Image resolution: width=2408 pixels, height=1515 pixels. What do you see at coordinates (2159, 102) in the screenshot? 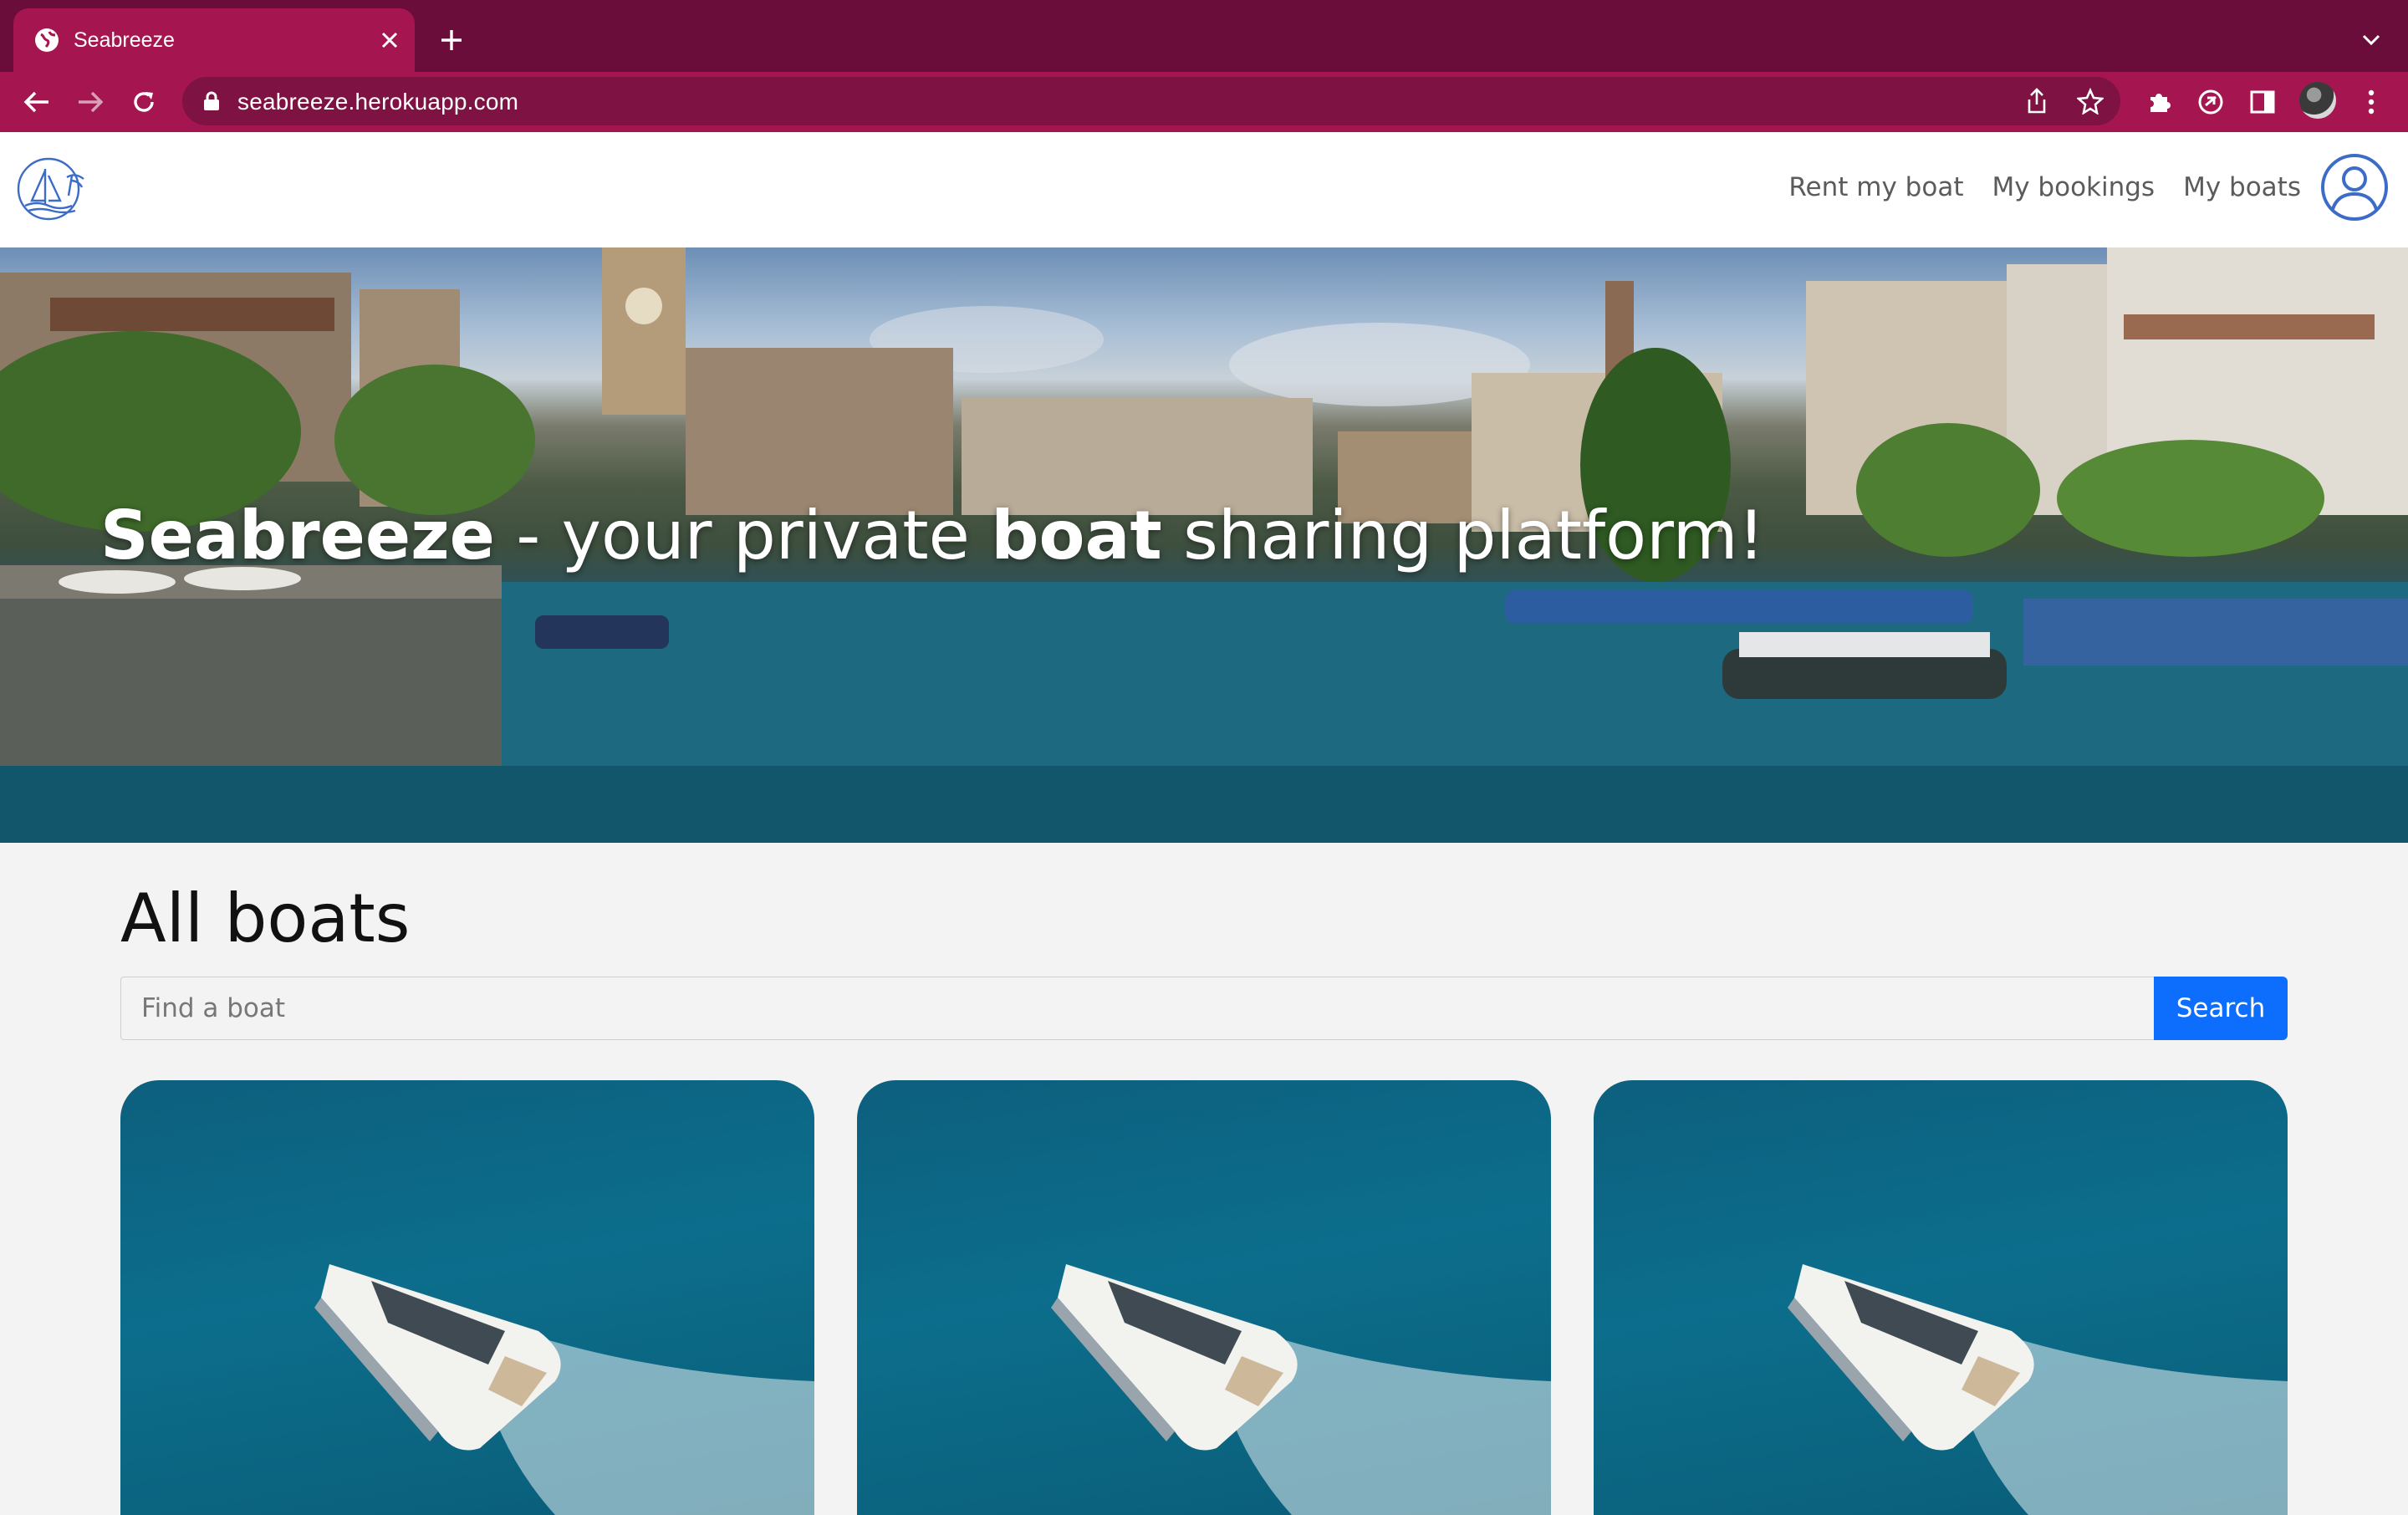
I see `extensions-puzzle-icon` at bounding box center [2159, 102].